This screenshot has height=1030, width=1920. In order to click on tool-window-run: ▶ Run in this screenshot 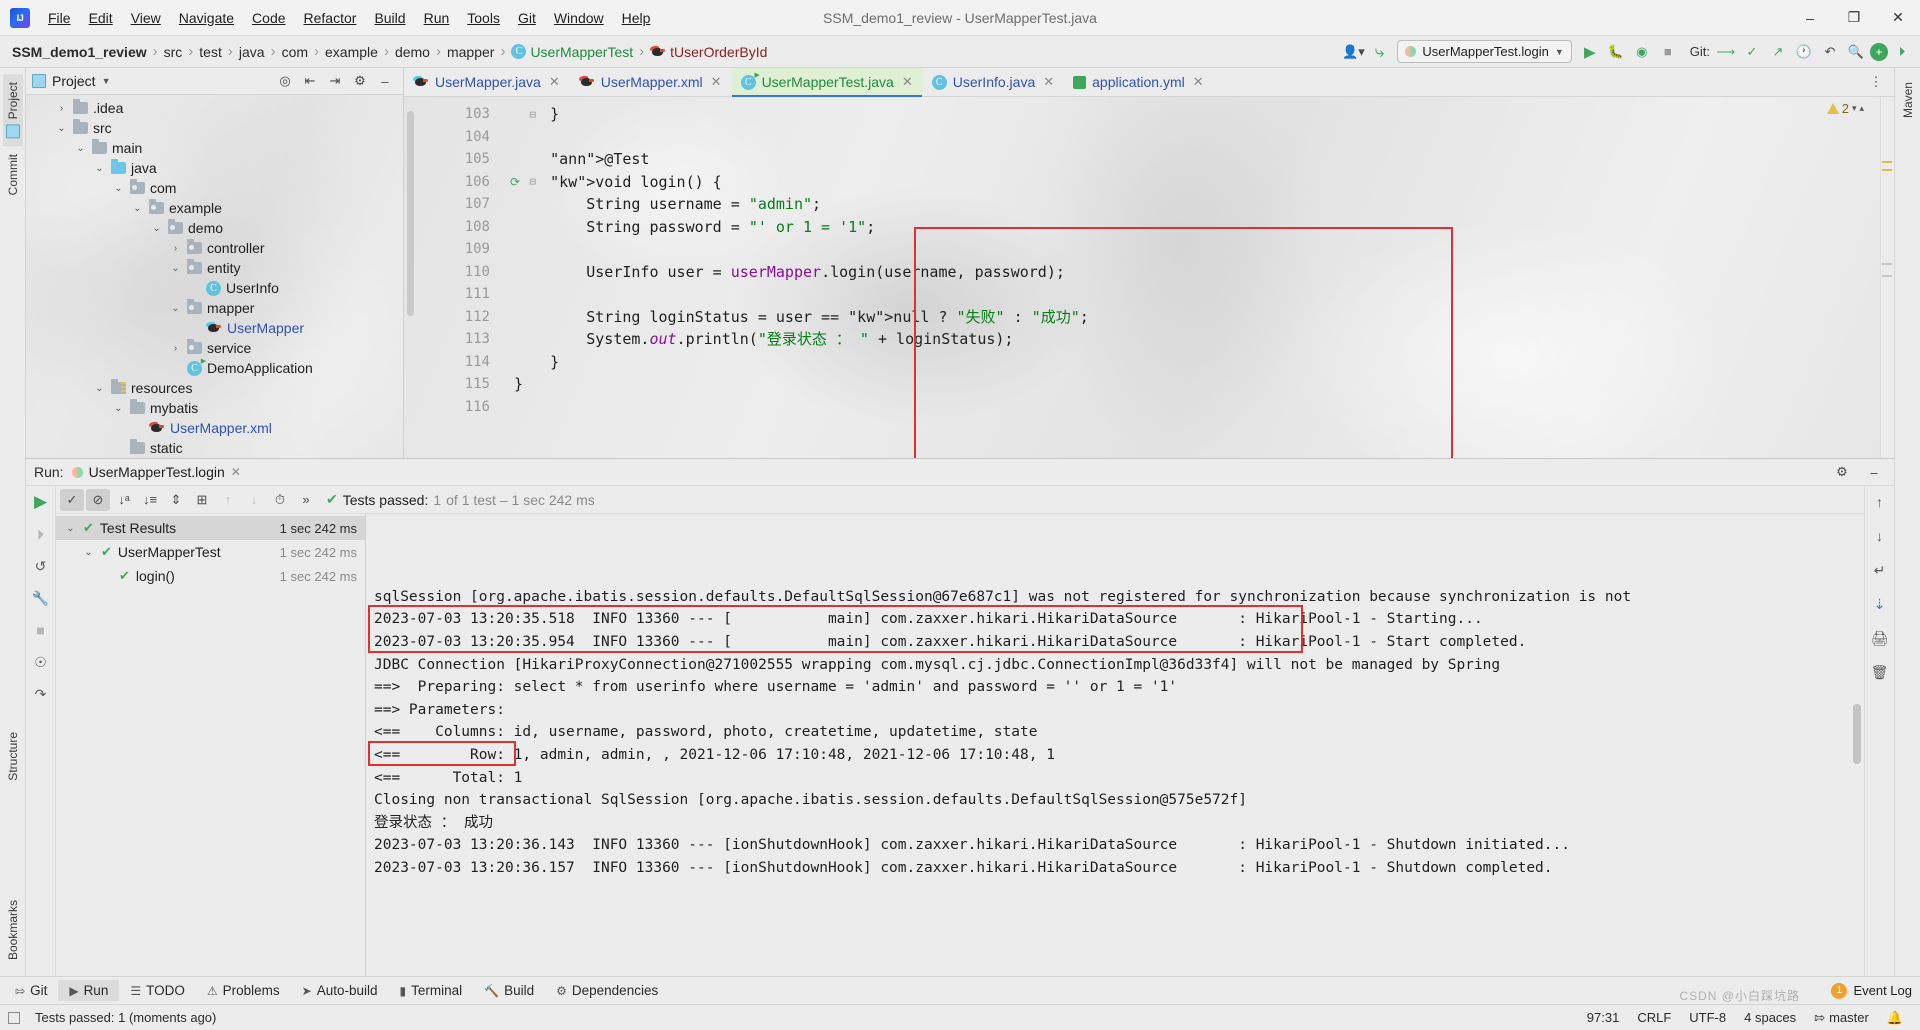, I will do `click(89, 990)`.